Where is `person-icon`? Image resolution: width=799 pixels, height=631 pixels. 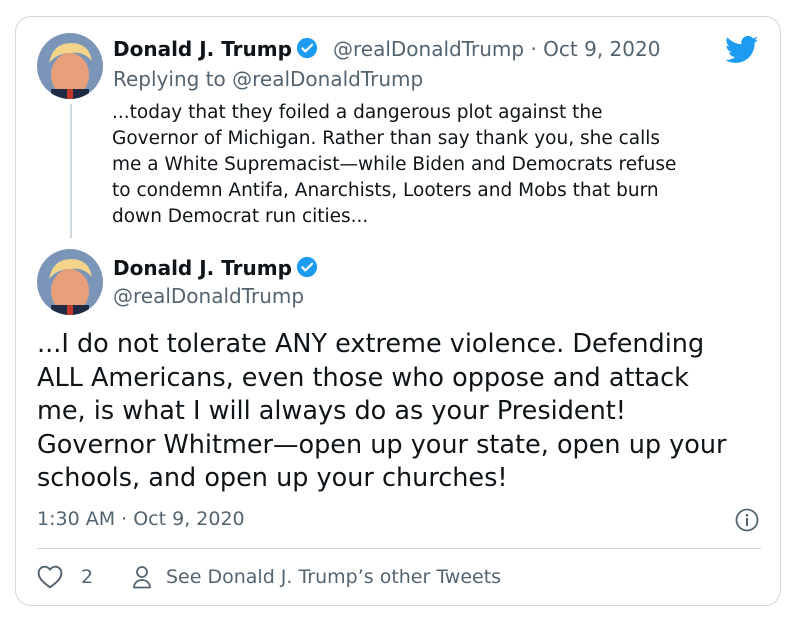
person-icon is located at coordinates (142, 577).